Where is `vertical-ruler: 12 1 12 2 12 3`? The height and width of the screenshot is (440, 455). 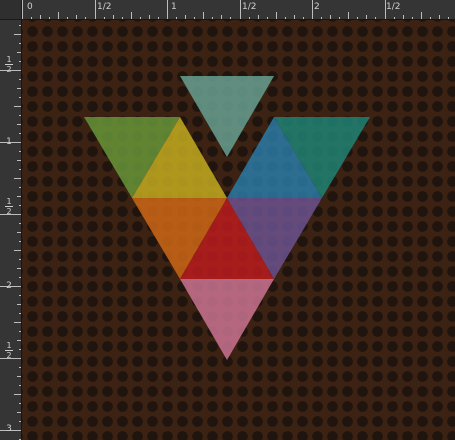 vertical-ruler: 12 1 12 2 12 3 is located at coordinates (11, 230).